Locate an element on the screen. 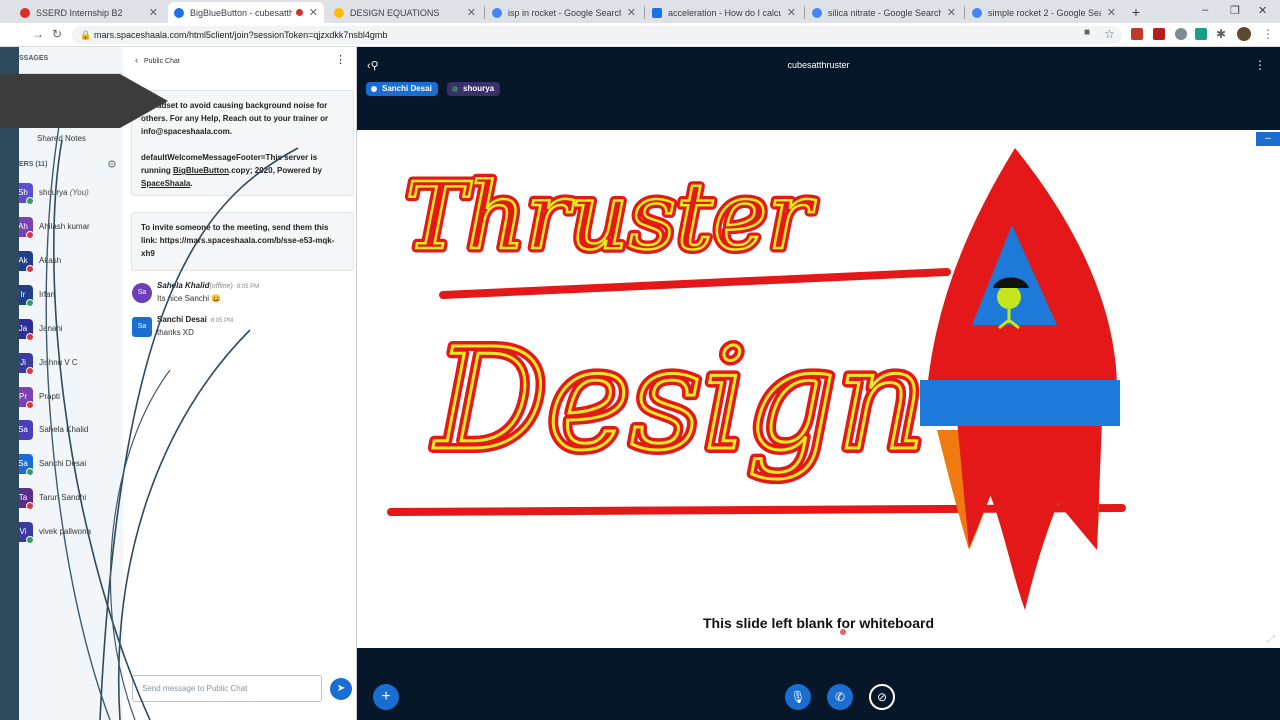  browser-tab: isp in rocket - Google Search ✕ is located at coordinates (564, 12).